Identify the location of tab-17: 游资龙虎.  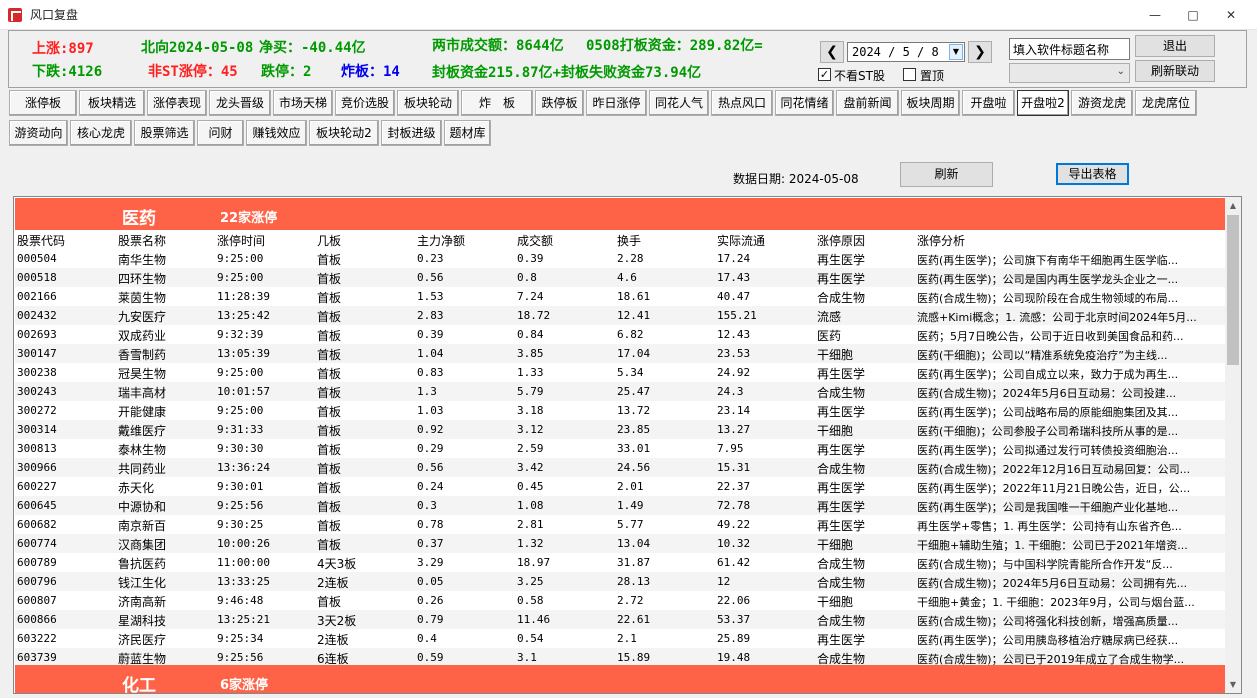
(1102, 103).